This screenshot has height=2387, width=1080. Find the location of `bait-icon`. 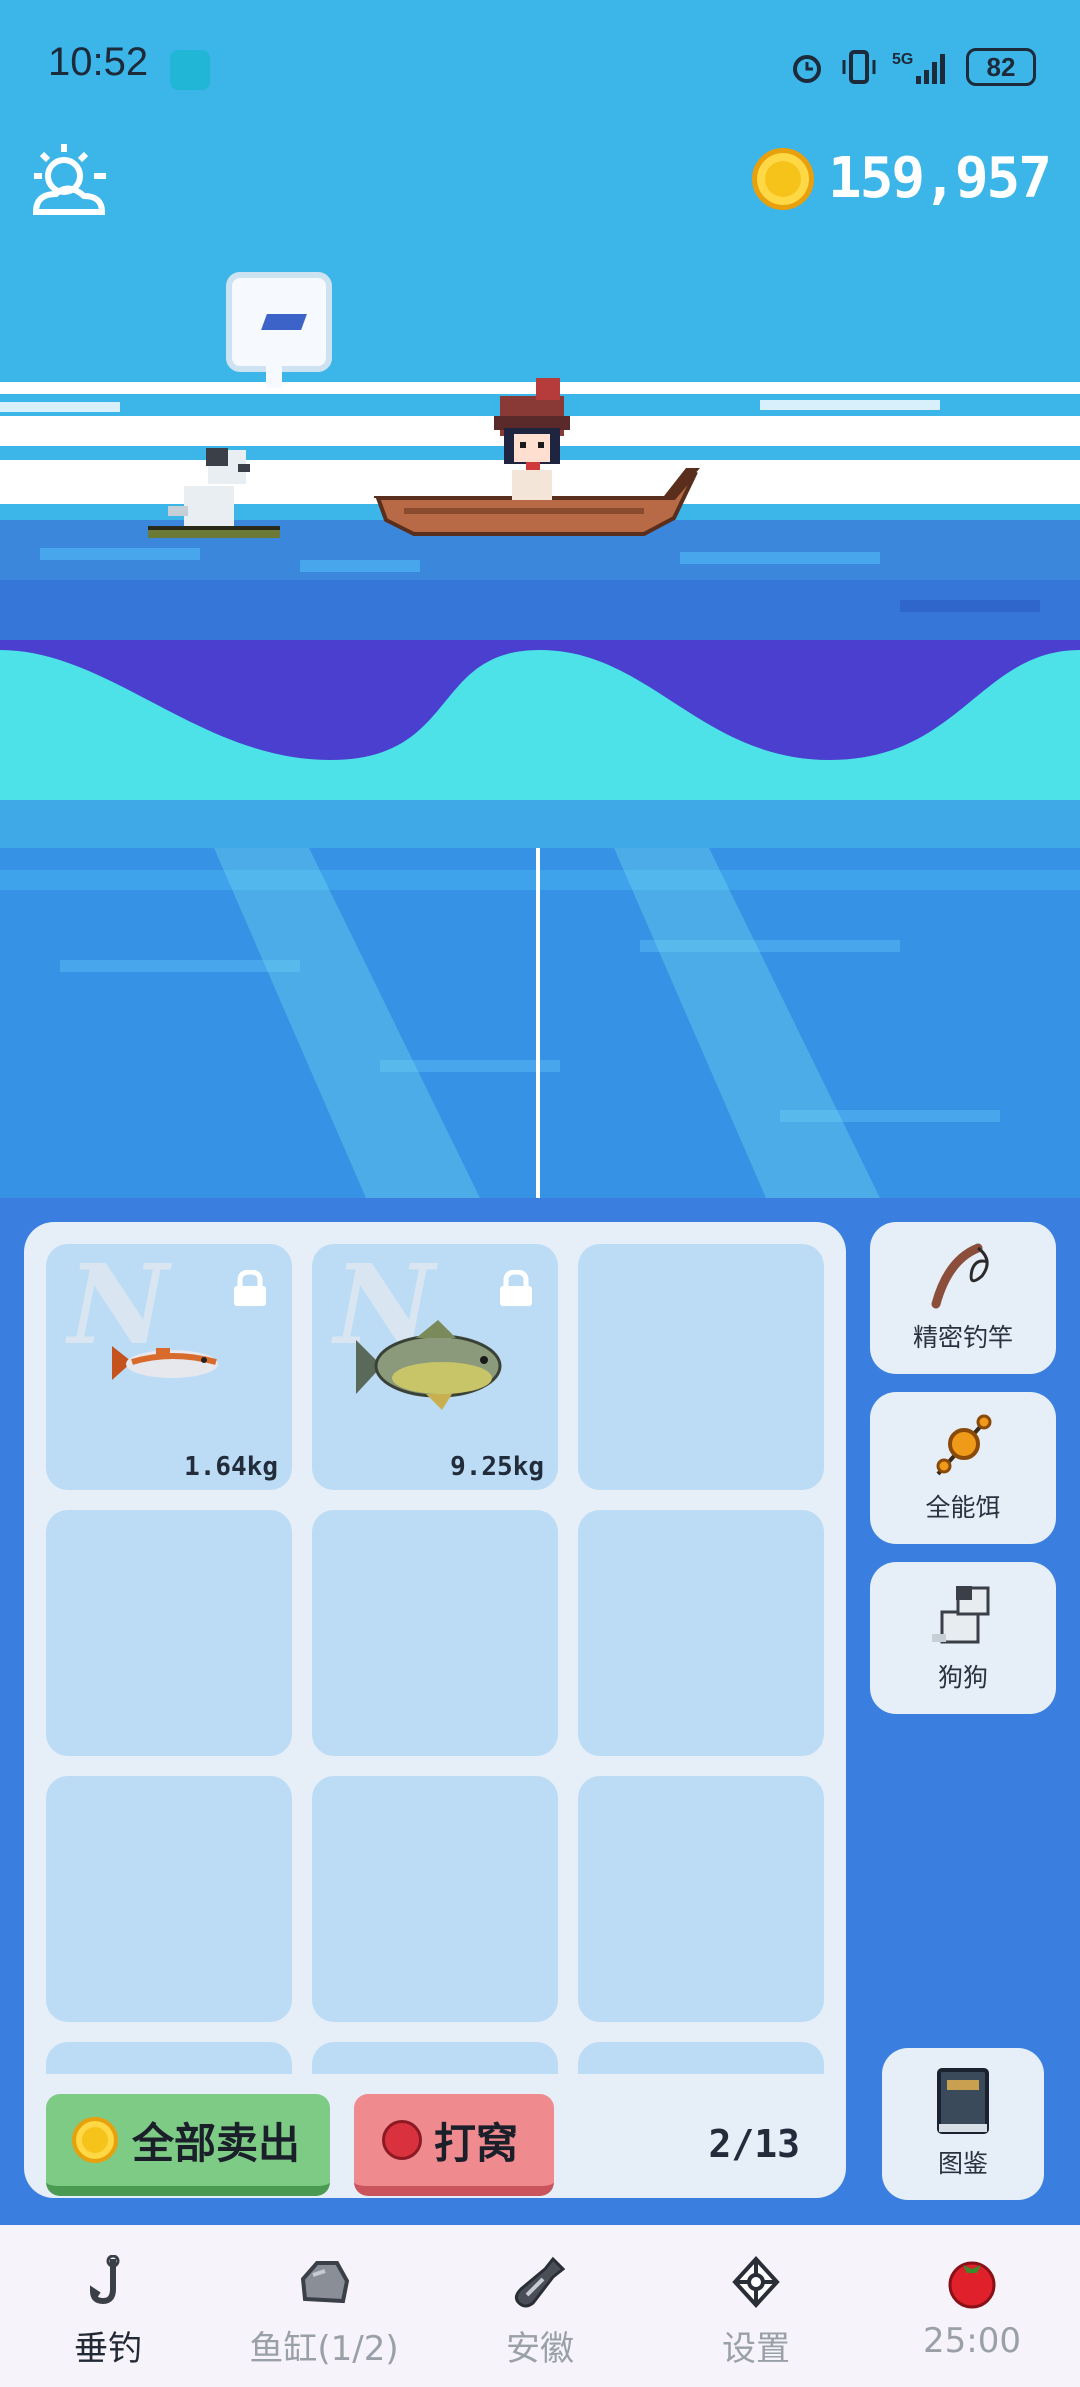

bait-icon is located at coordinates (964, 1445).